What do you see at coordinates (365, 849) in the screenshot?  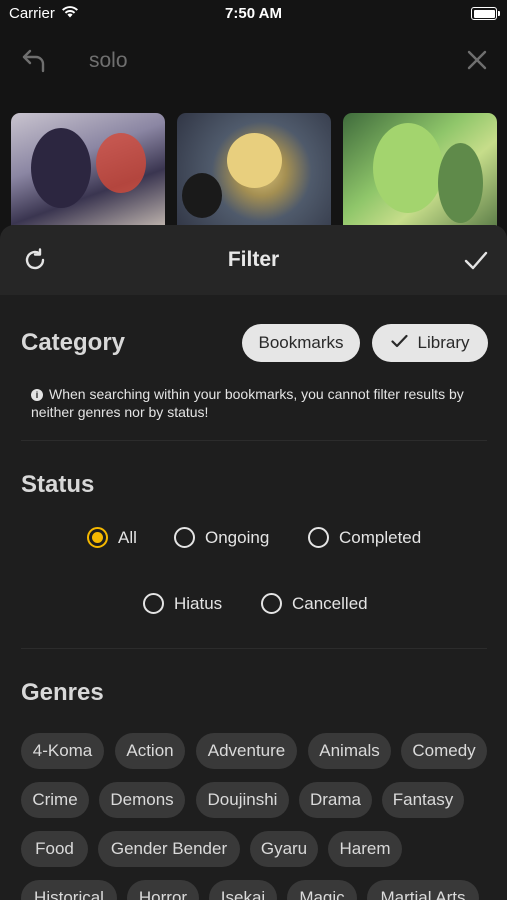 I see `genre-chip: Harem` at bounding box center [365, 849].